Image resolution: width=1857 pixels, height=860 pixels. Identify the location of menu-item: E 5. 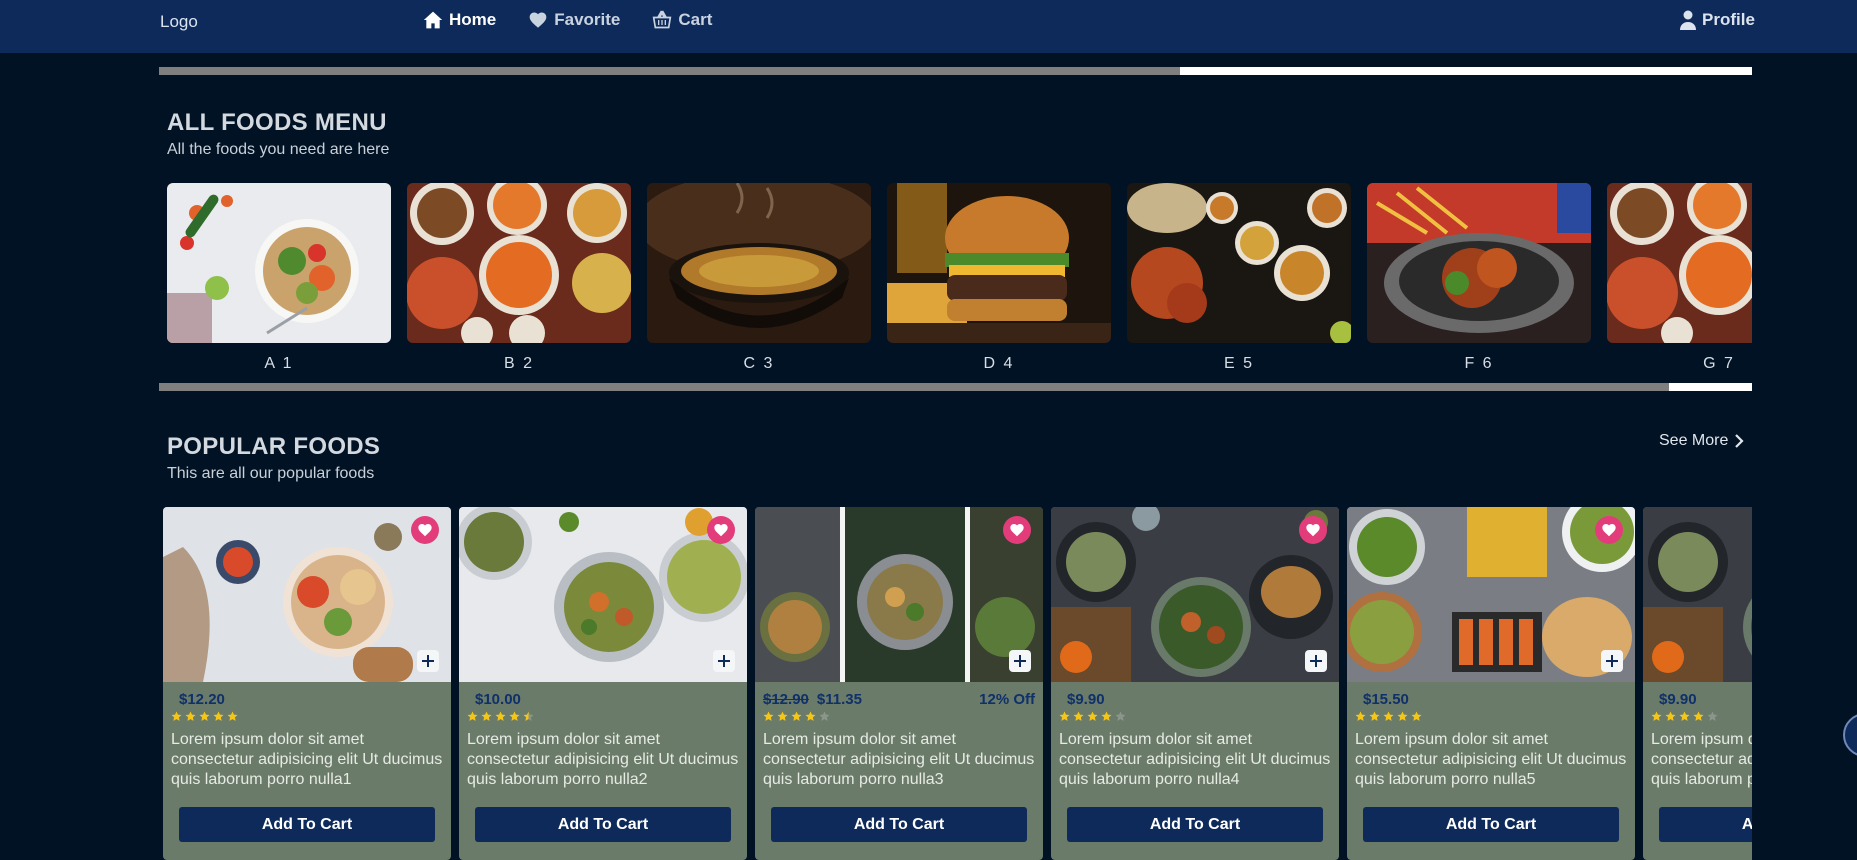
(1239, 278).